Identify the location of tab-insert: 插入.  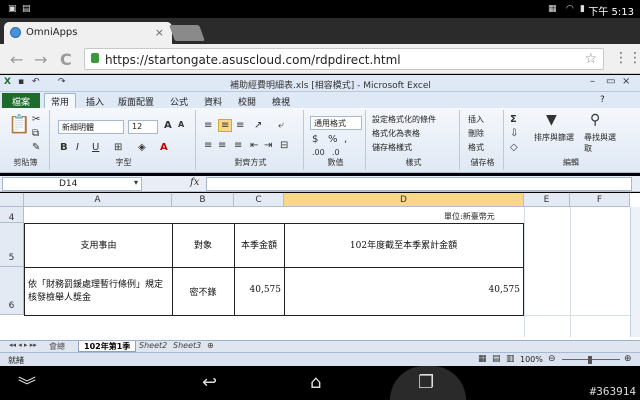
(95, 101).